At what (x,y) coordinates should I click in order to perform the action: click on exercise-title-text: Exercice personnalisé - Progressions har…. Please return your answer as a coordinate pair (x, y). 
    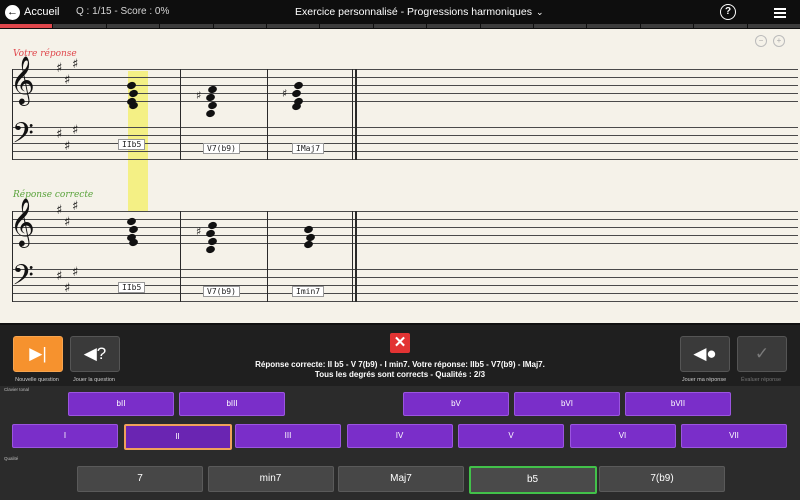
    Looking at the image, I should click on (413, 12).